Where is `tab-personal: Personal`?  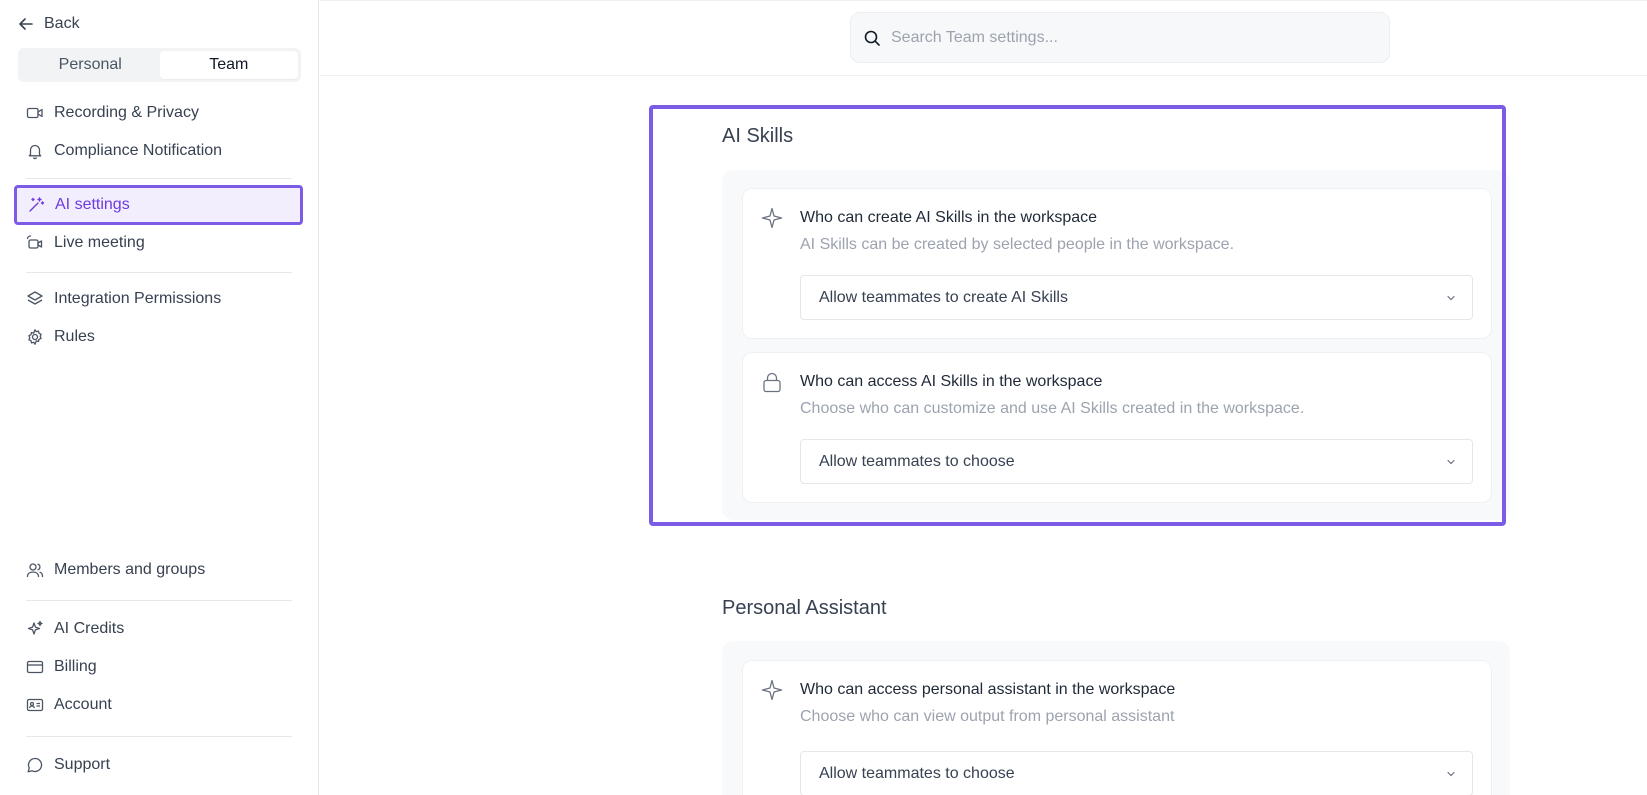 tab-personal: Personal is located at coordinates (90, 65).